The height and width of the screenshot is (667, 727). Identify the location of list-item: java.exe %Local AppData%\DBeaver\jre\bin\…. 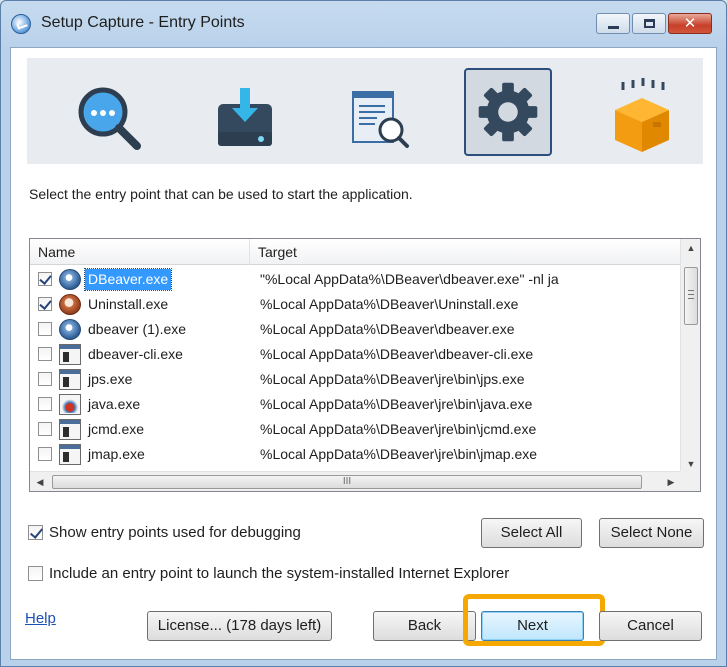
(355, 404).